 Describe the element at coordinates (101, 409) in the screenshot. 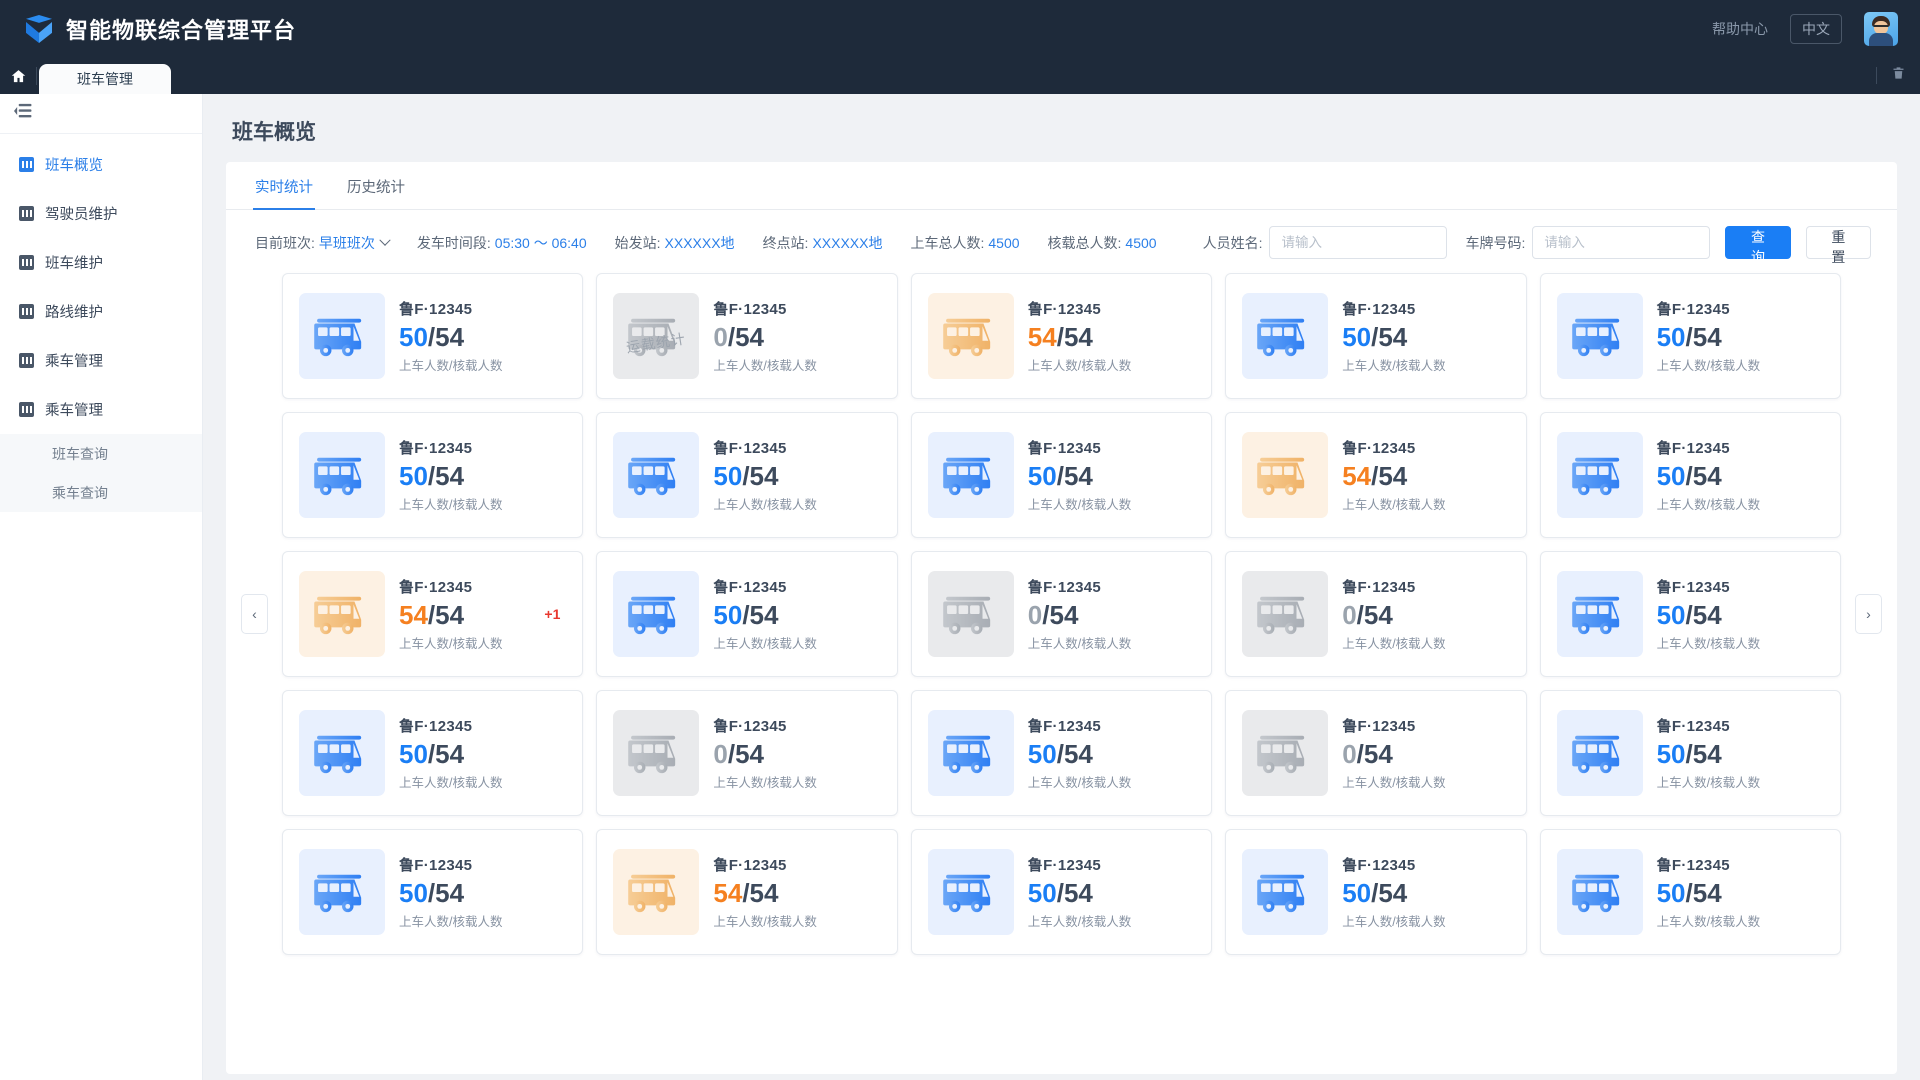

I see `sidebar-item-ride-management-2: 乘车管理` at that location.